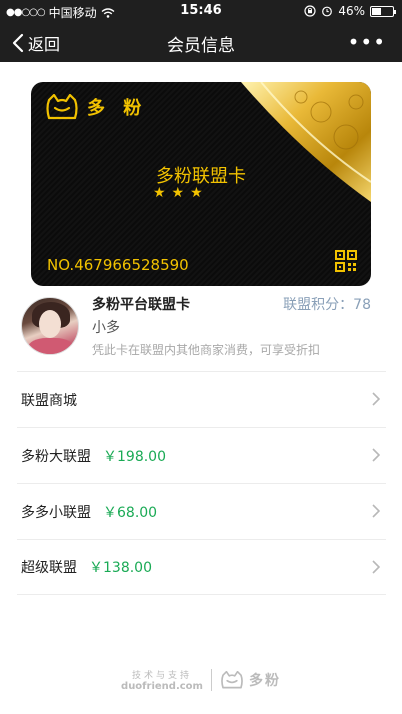 Image resolution: width=402 pixels, height=714 pixels. What do you see at coordinates (211, 680) in the screenshot?
I see `footer-divider` at bounding box center [211, 680].